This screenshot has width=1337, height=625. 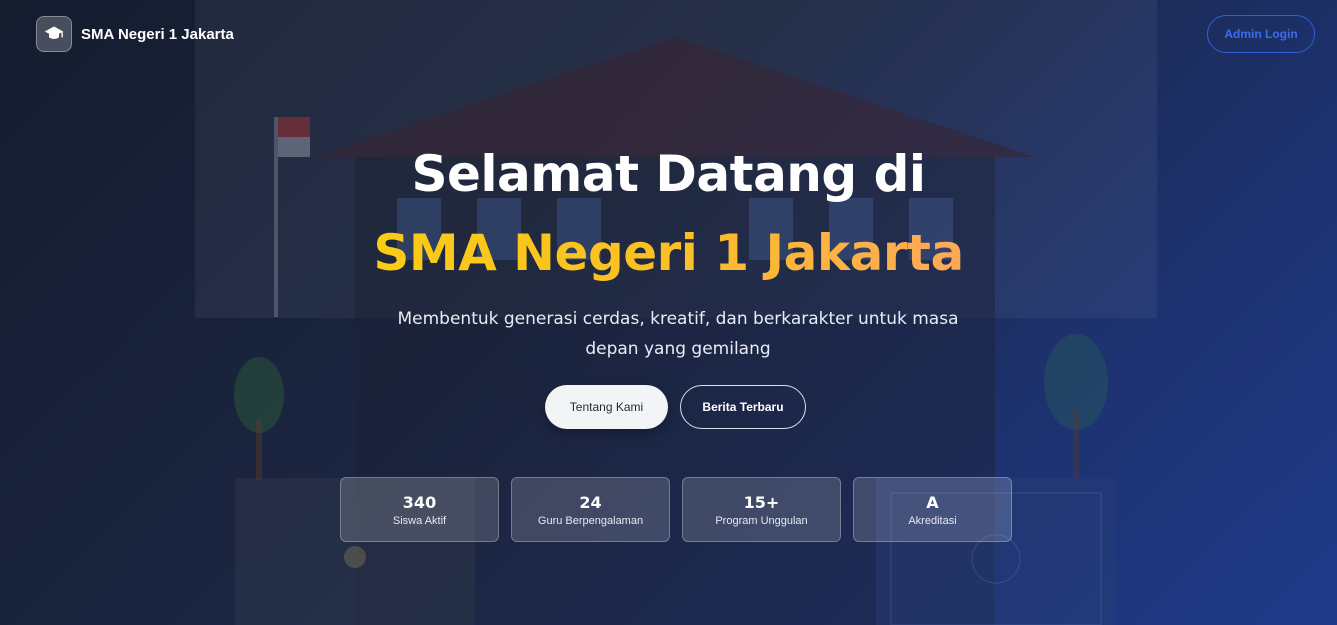 I want to click on stat-label: Akreditasi, so click(x=932, y=520).